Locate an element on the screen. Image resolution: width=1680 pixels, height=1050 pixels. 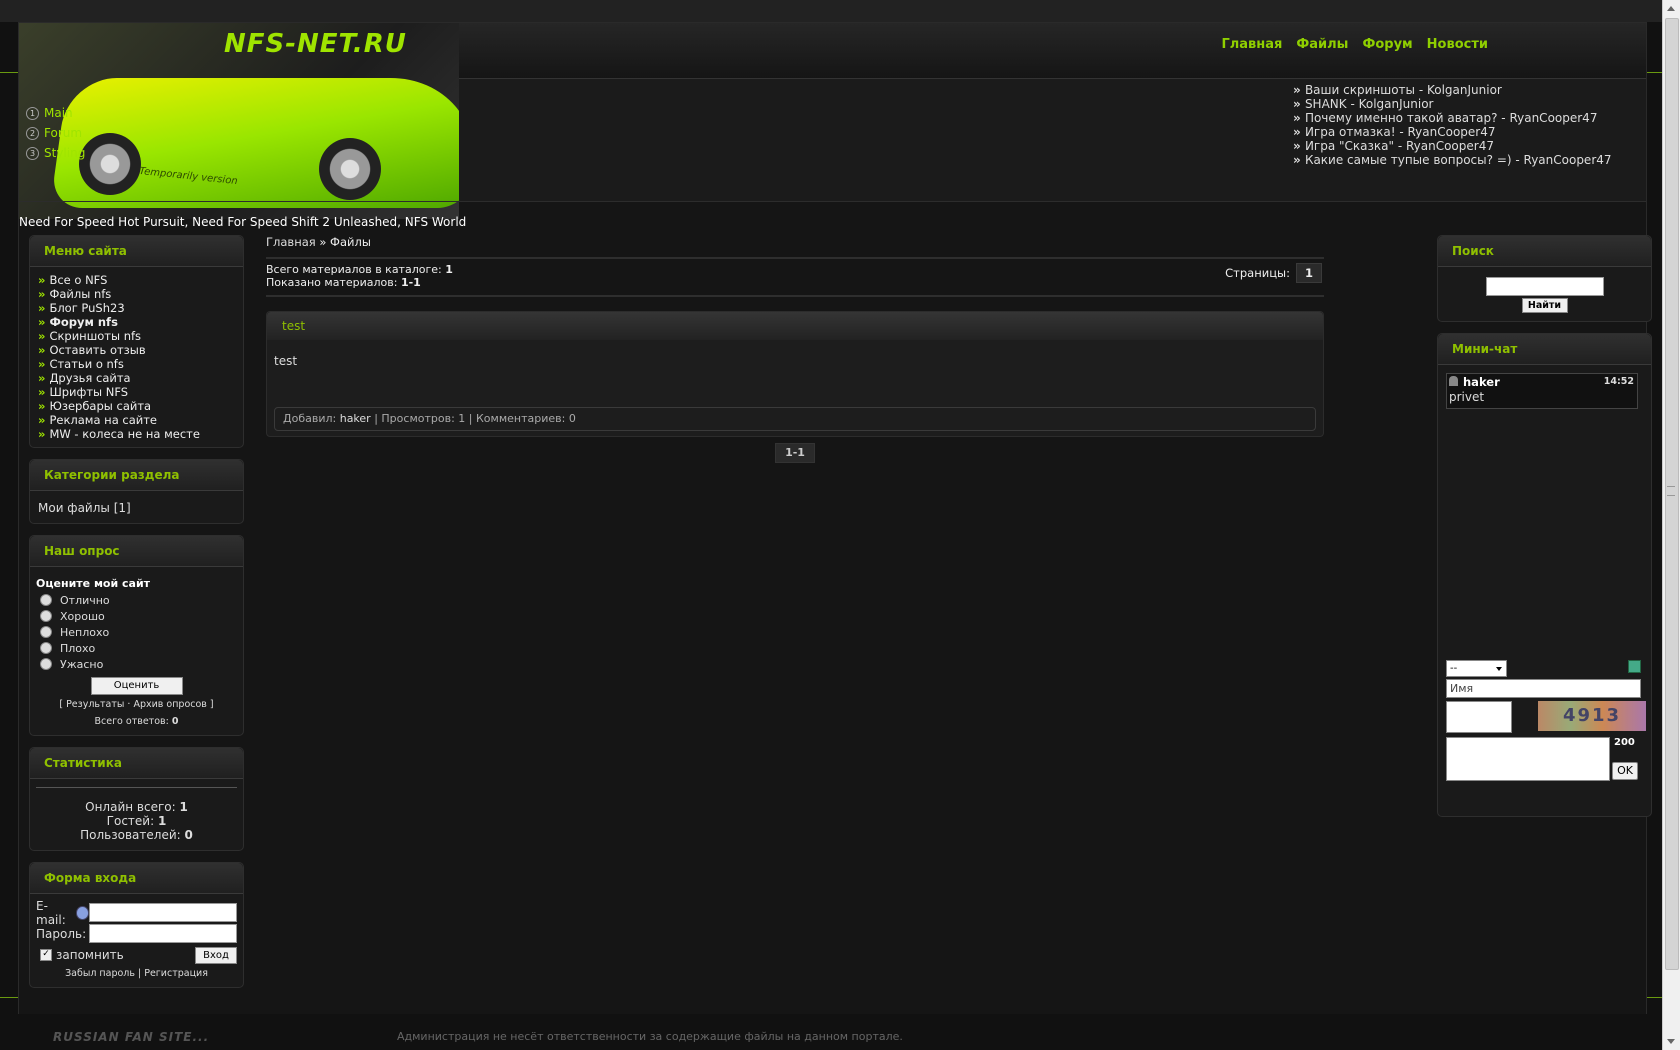
password-field is located at coordinates (163, 933).